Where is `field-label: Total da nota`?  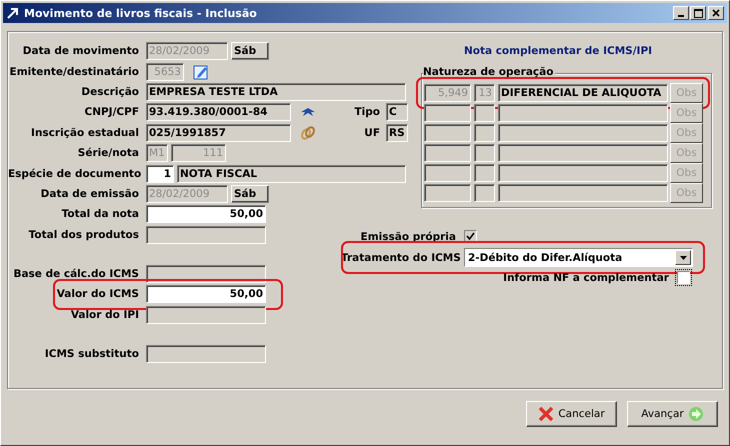
field-label: Total da nota is located at coordinates (100, 214).